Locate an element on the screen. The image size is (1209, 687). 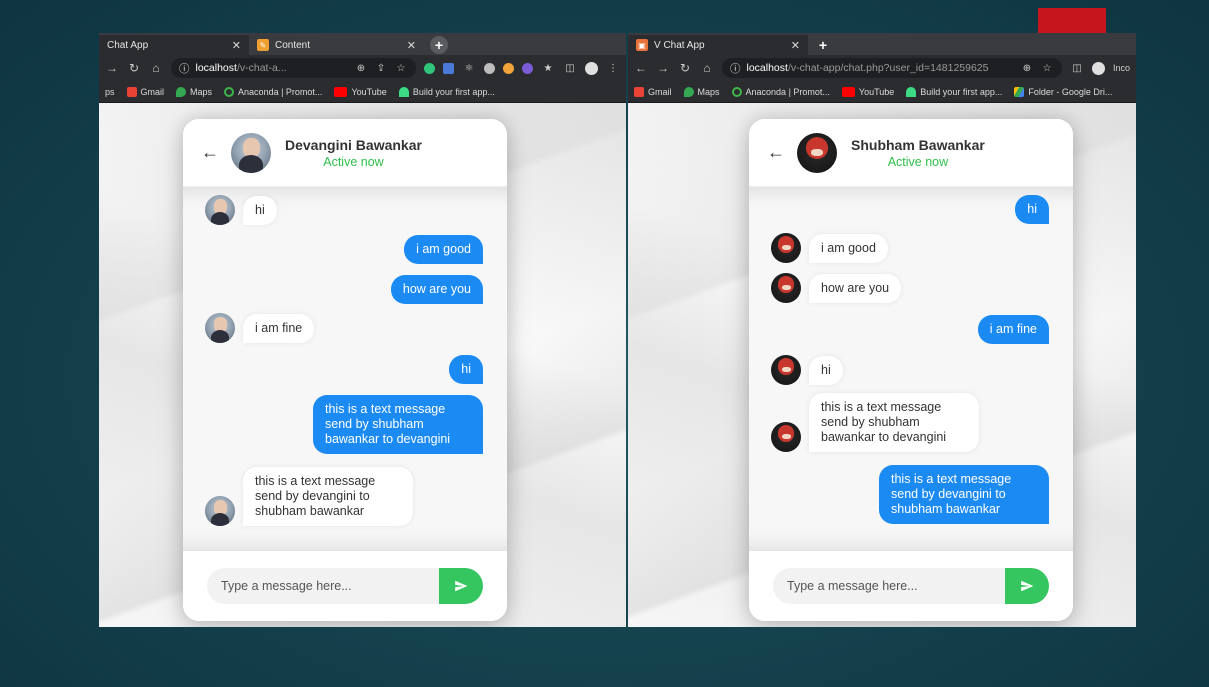
google-drive-icon is located at coordinates (1019, 91).